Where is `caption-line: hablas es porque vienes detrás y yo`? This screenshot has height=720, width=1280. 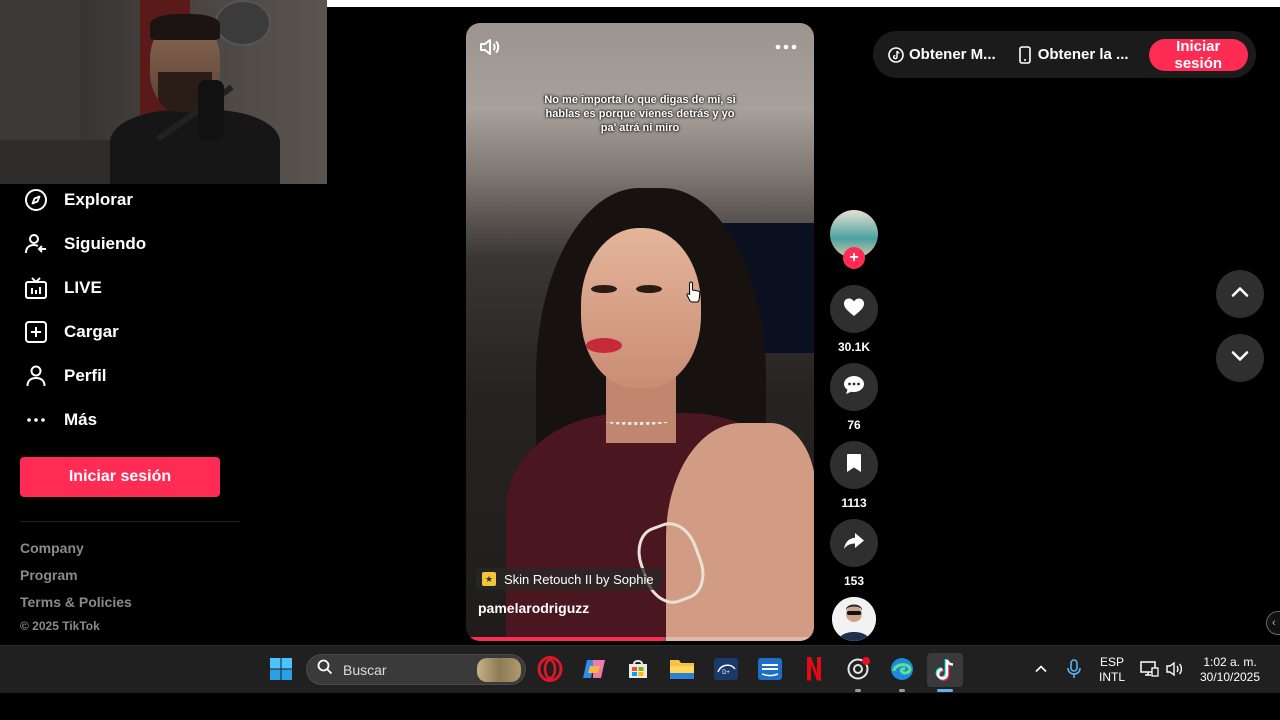 caption-line: hablas es porque vienes detrás y yo is located at coordinates (640, 114).